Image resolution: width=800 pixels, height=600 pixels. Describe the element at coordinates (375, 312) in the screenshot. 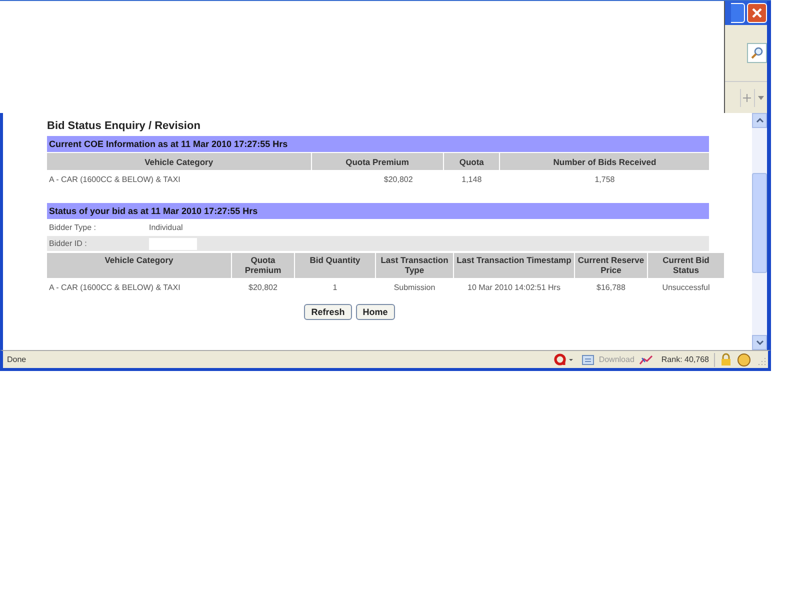

I see `action-button: Home` at that location.